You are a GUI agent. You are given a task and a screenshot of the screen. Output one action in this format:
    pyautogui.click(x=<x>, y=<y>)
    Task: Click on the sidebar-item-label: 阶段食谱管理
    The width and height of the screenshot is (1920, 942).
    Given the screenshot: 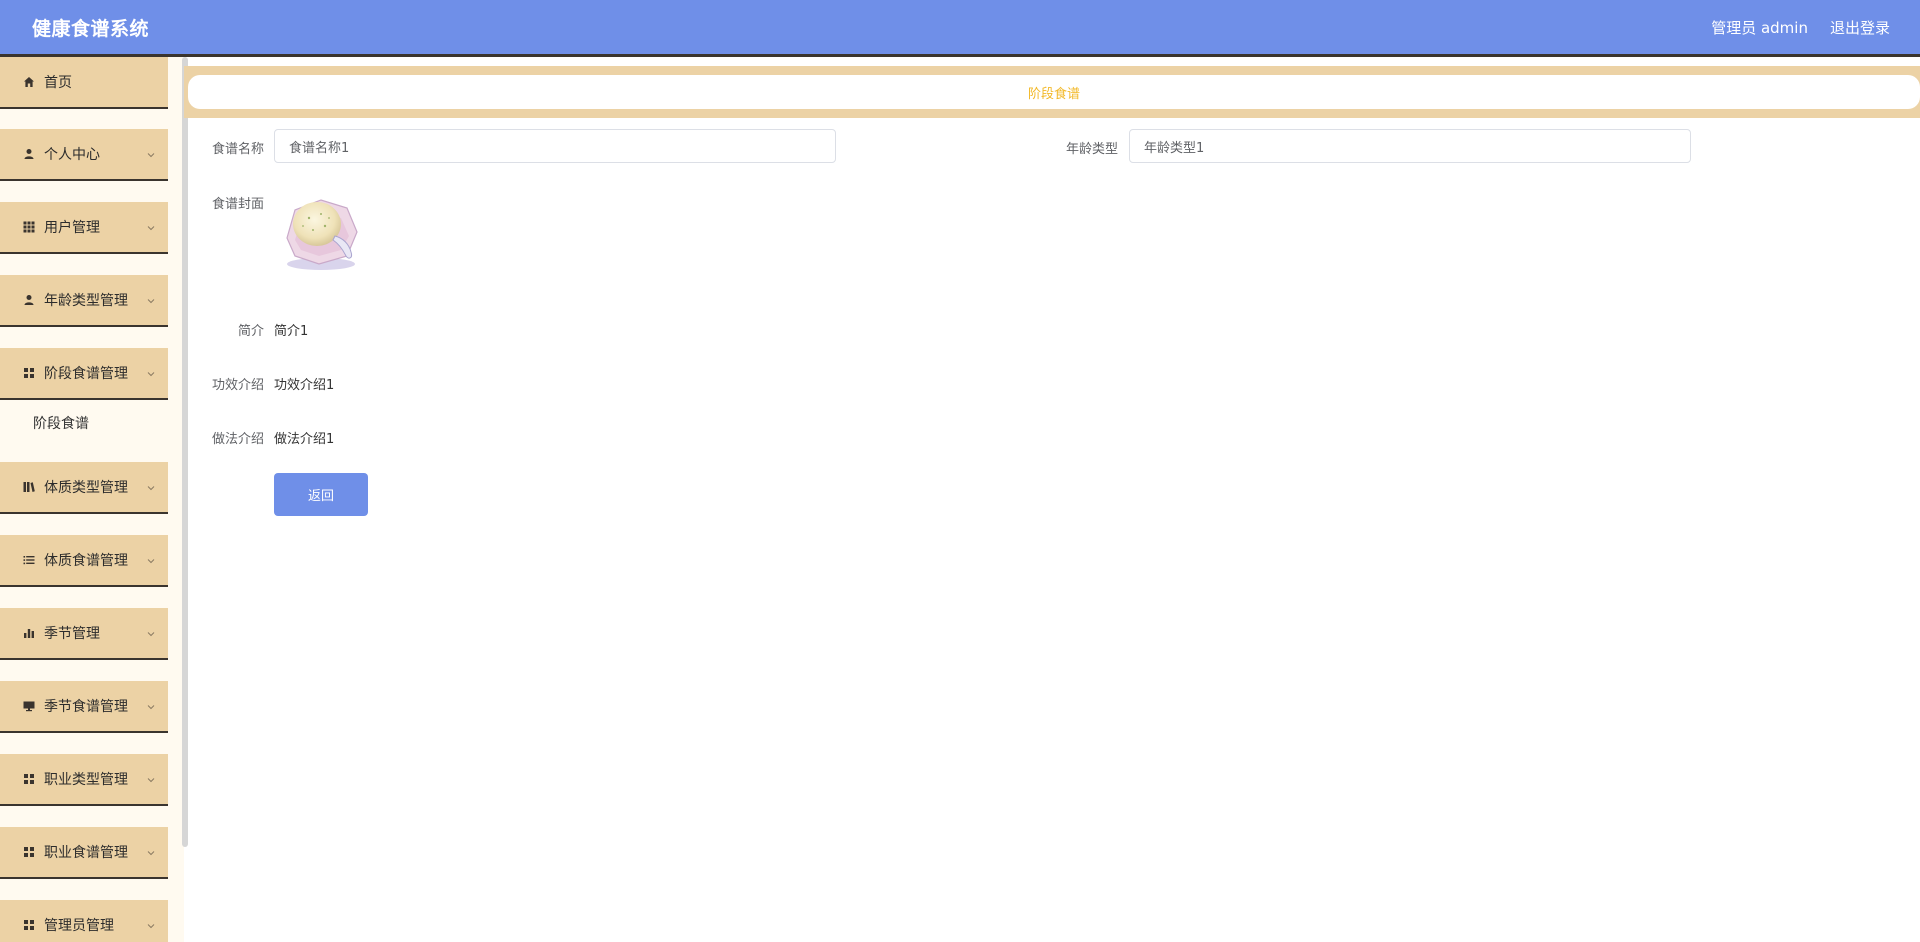 What is the action you would take?
    pyautogui.click(x=86, y=374)
    